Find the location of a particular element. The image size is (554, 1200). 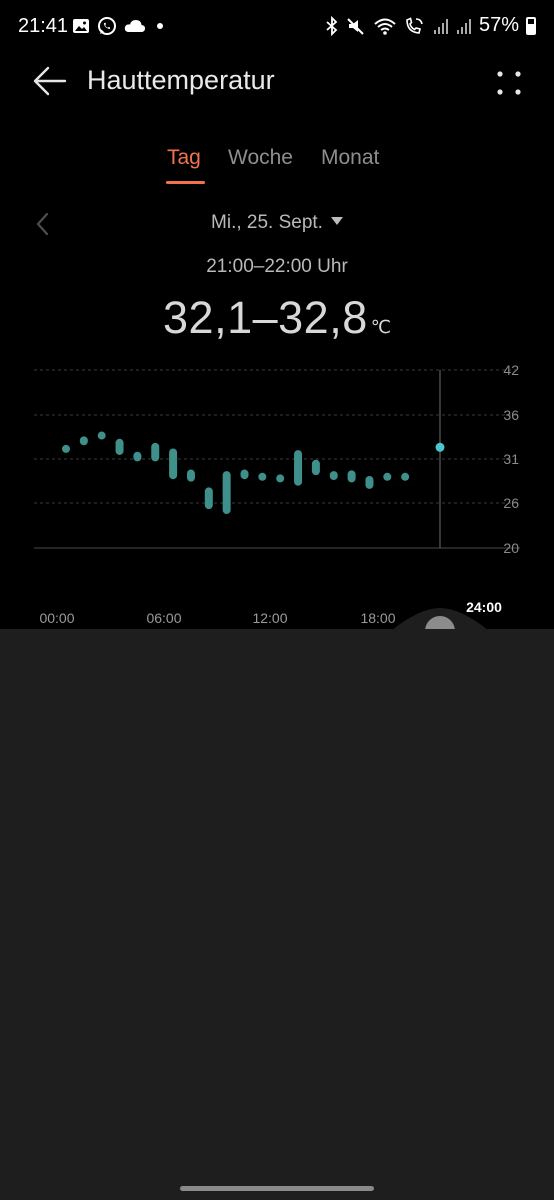

mute-icon is located at coordinates (355, 26).